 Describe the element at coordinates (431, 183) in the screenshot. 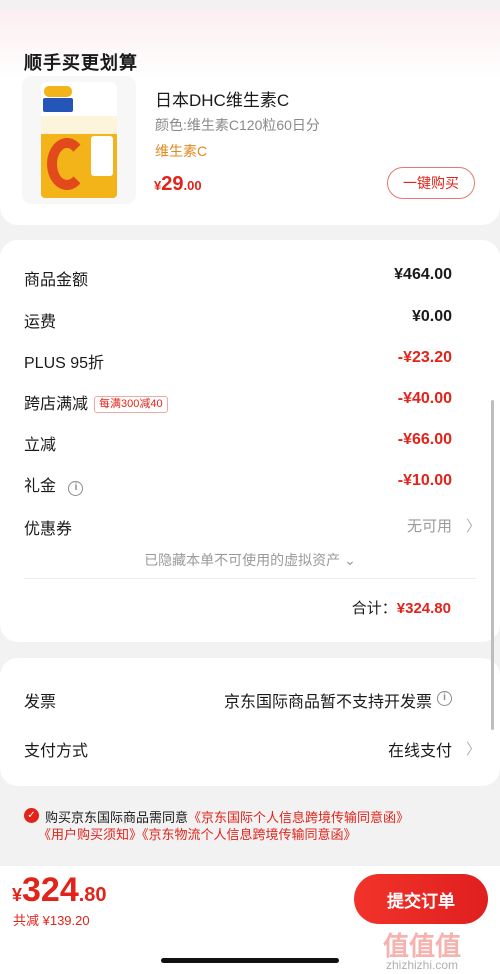

I see `one-click-buy-button: 一键购买` at that location.